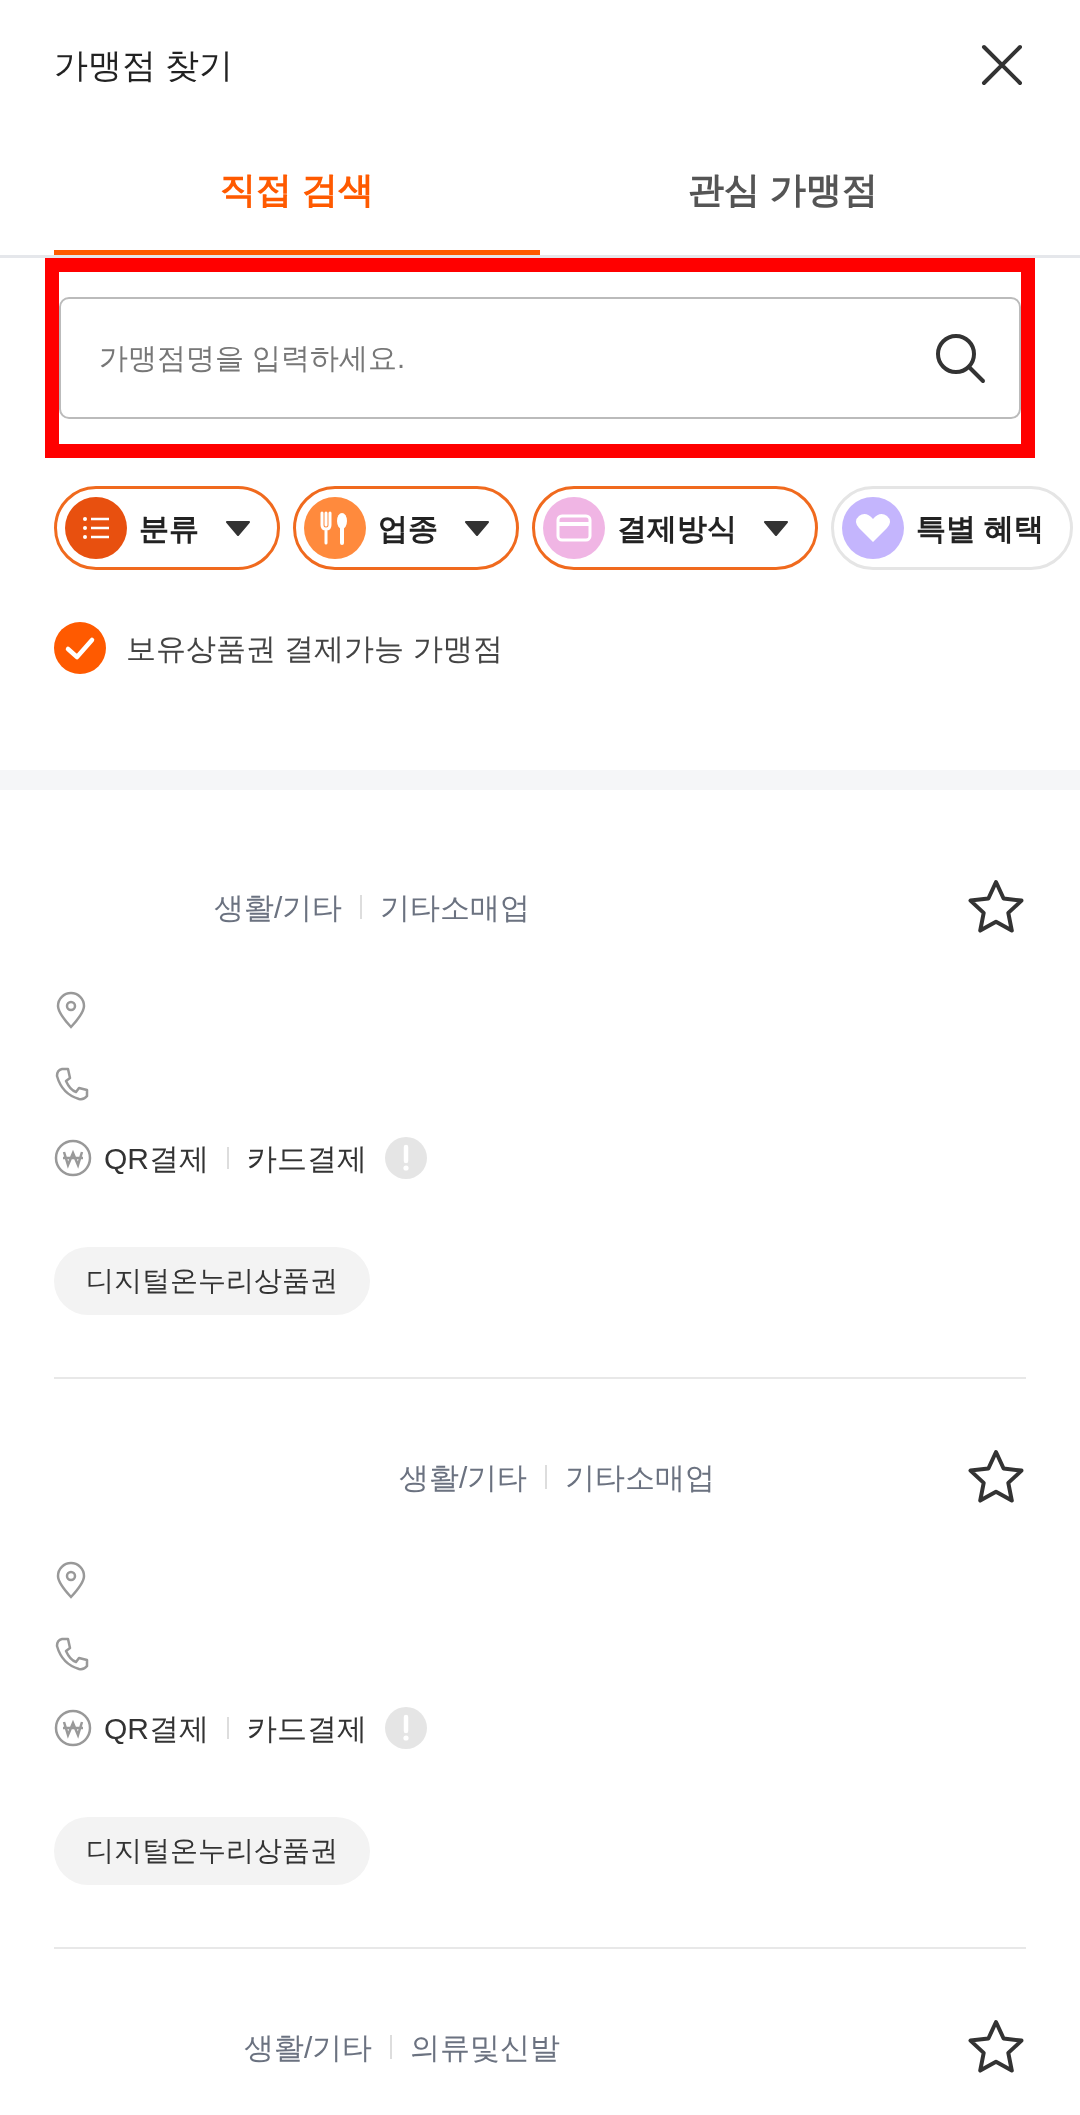  What do you see at coordinates (80, 648) in the screenshot?
I see `checkbox` at bounding box center [80, 648].